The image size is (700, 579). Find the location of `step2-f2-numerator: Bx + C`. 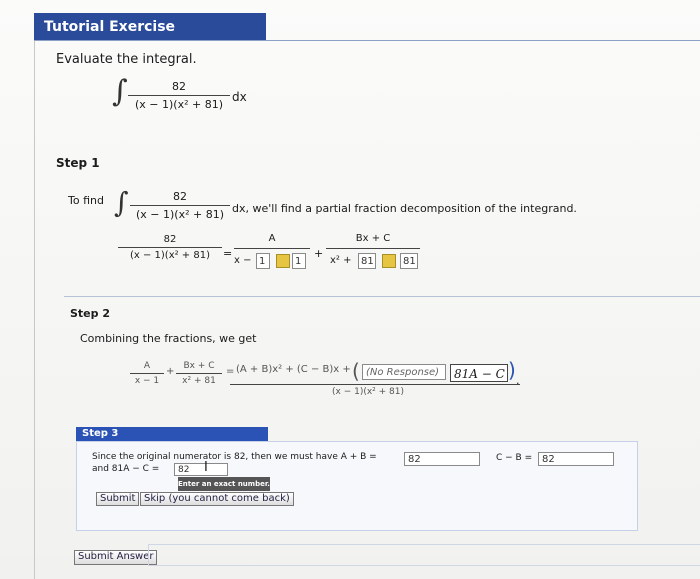

step2-f2-numerator: Bx + C is located at coordinates (199, 366).